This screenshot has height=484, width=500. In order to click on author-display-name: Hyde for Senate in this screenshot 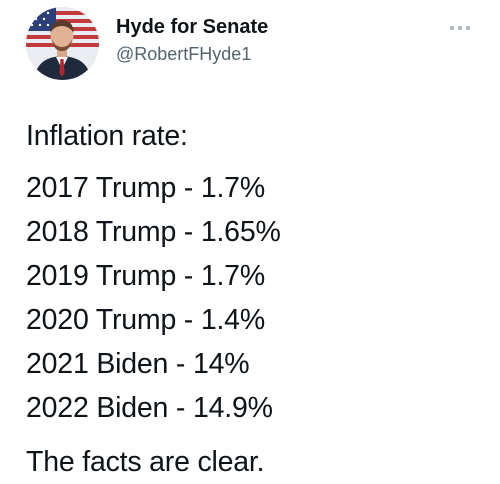, I will do `click(192, 27)`.